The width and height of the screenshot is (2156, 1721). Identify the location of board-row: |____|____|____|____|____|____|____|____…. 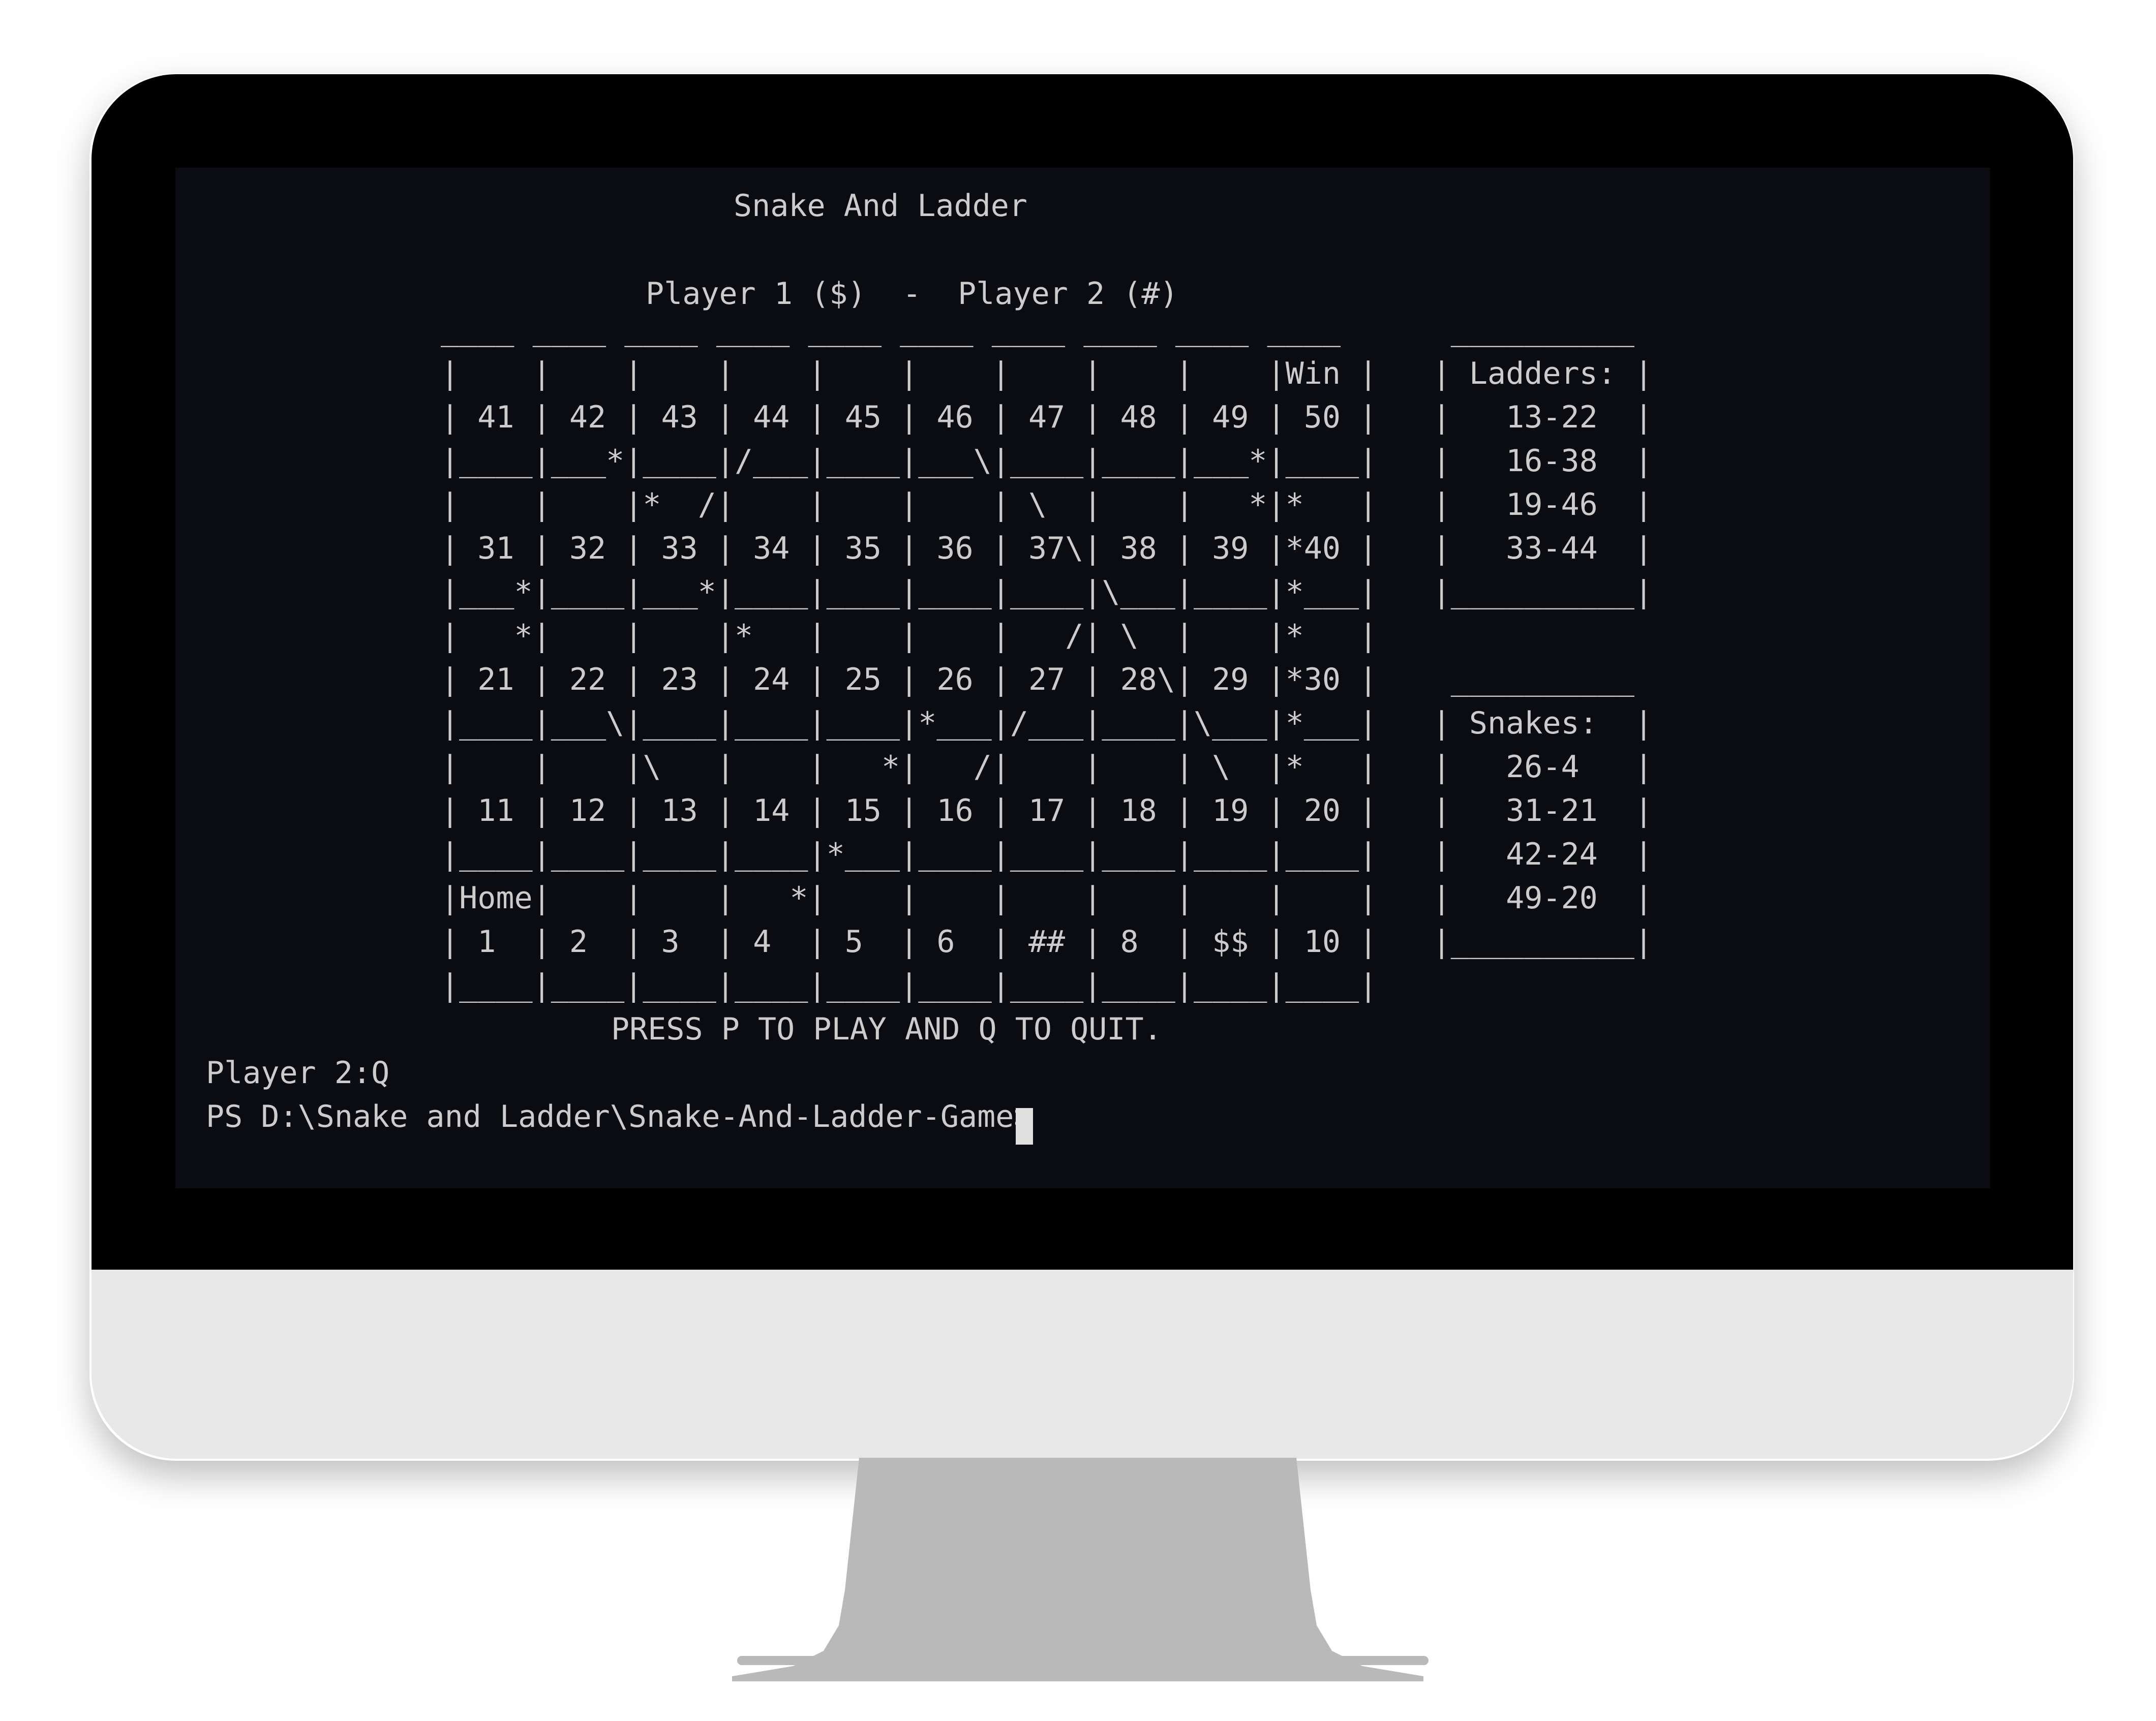
(909, 985).